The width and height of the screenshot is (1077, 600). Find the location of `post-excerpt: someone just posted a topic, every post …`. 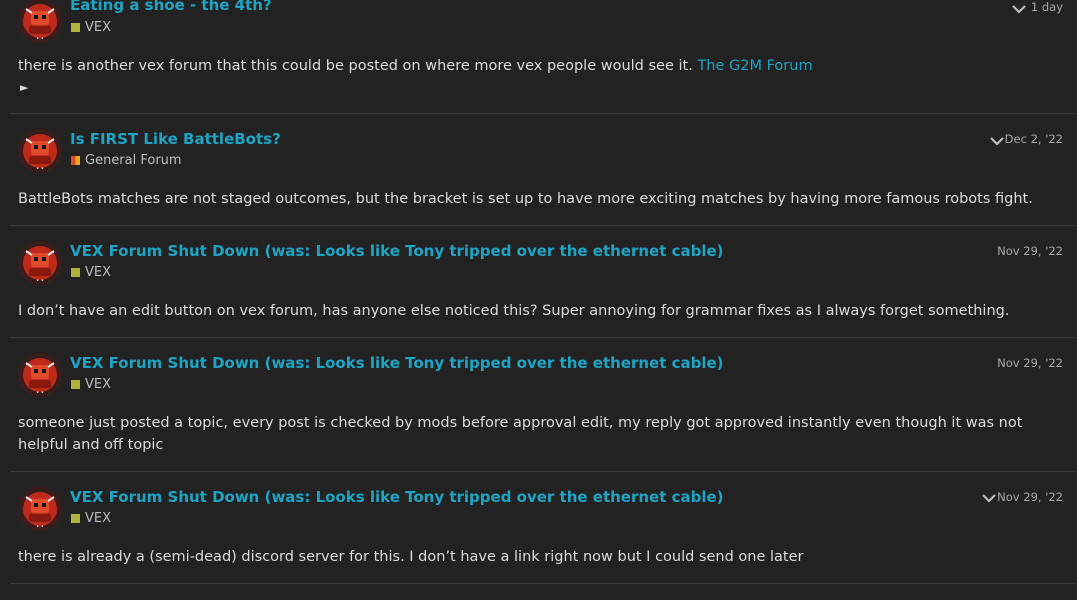

post-excerpt: someone just posted a topic, every post … is located at coordinates (520, 434).